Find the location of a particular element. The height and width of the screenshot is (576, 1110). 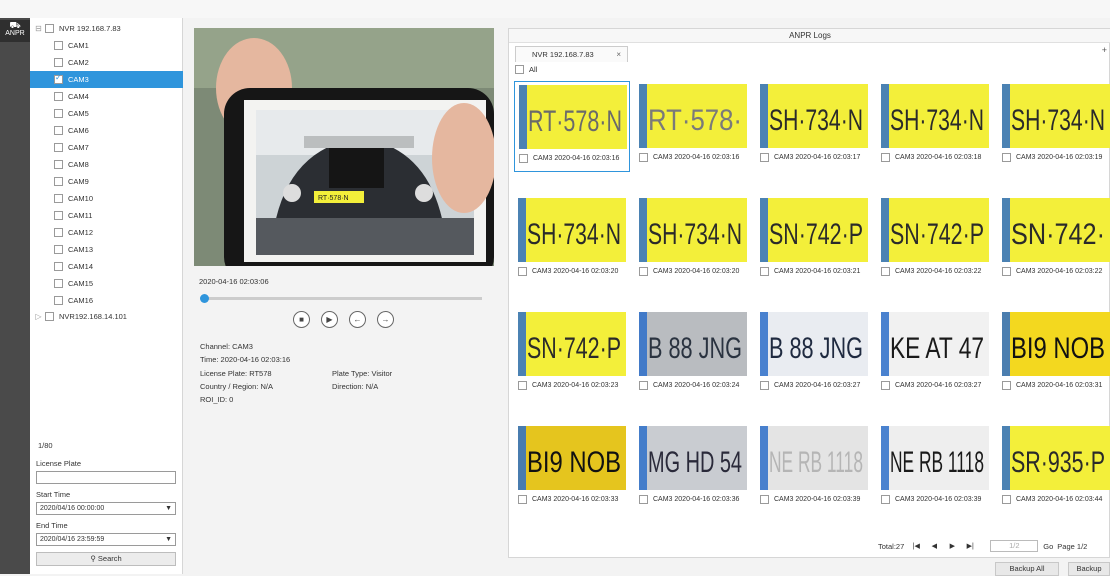

log-thumbnail: SH·734·N CAM3 2020-04-16 02:03:17 is located at coordinates (814, 126).